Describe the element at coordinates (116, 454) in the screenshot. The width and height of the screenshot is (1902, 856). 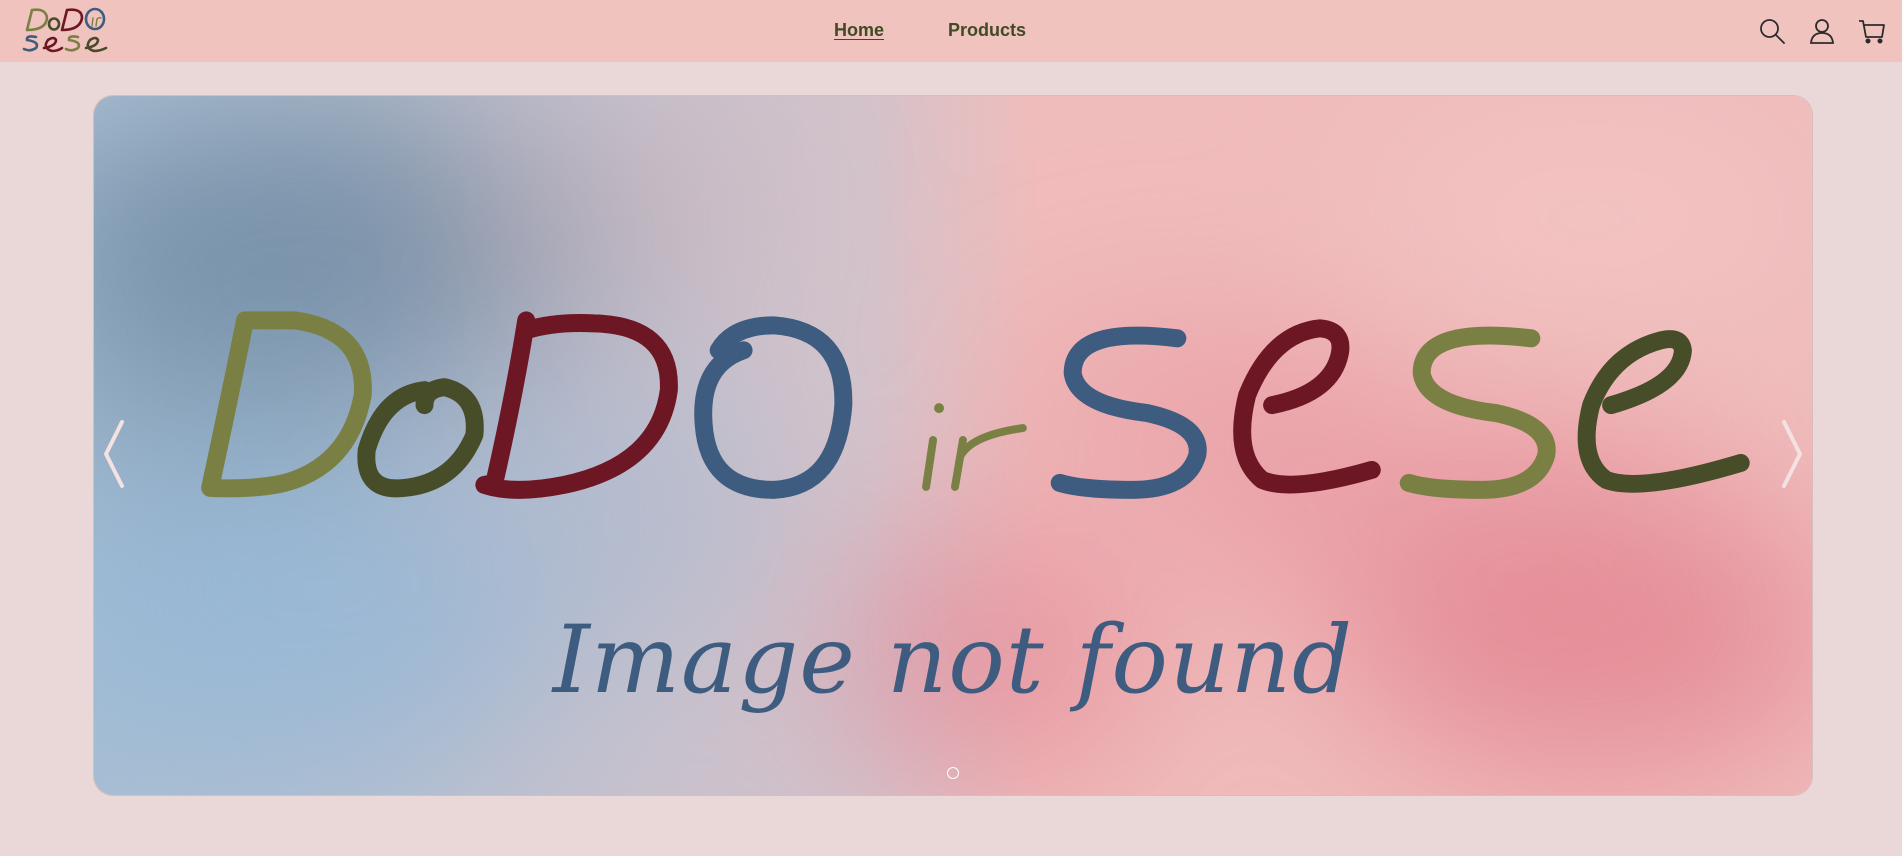
I see `chevron-left-icon` at that location.